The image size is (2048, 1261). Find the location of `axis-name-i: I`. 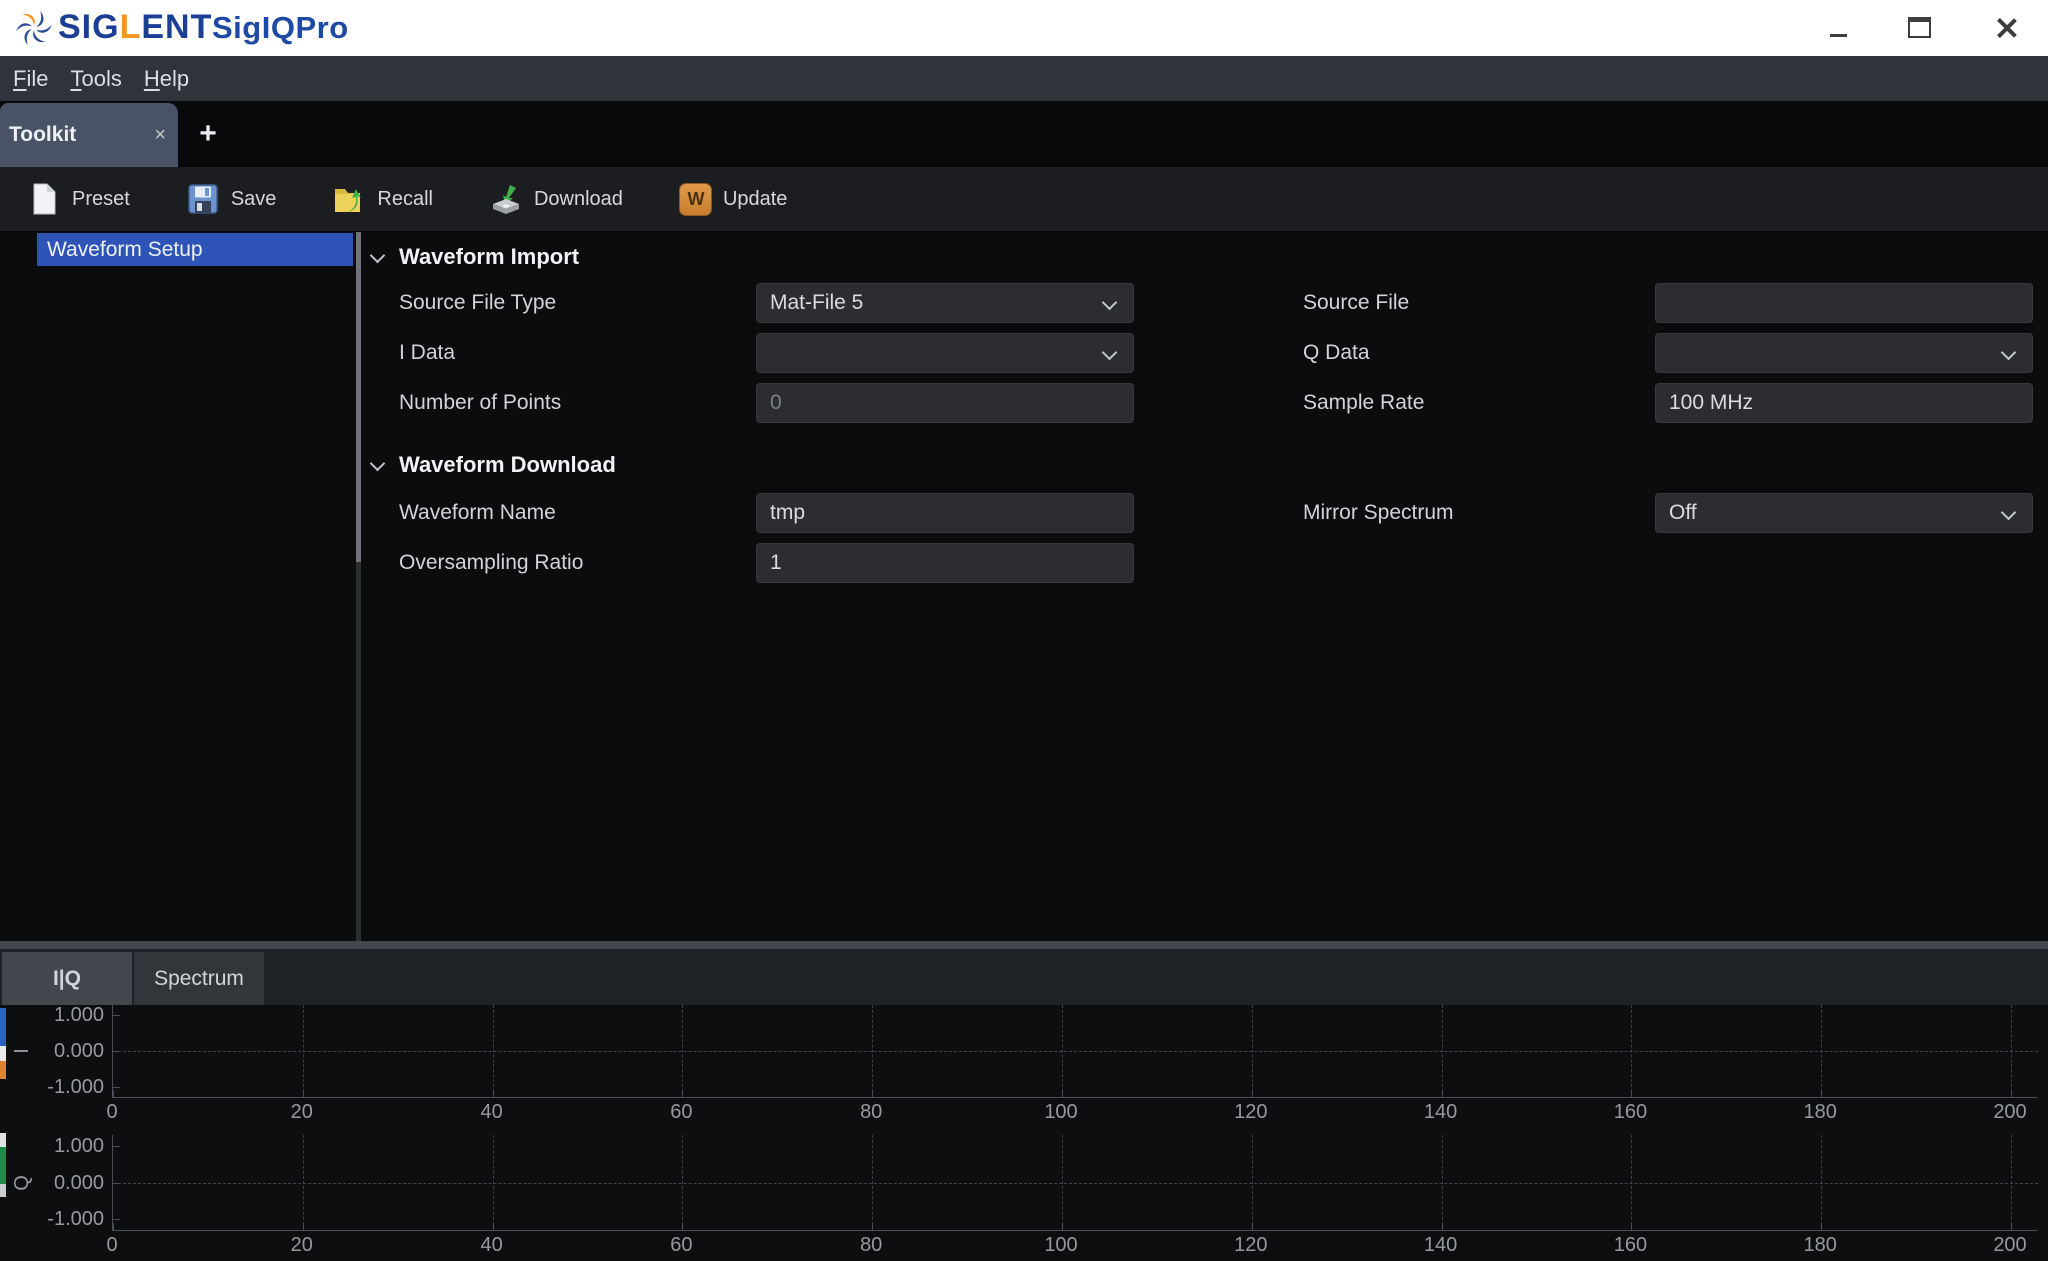

axis-name-i: I is located at coordinates (22, 1051).